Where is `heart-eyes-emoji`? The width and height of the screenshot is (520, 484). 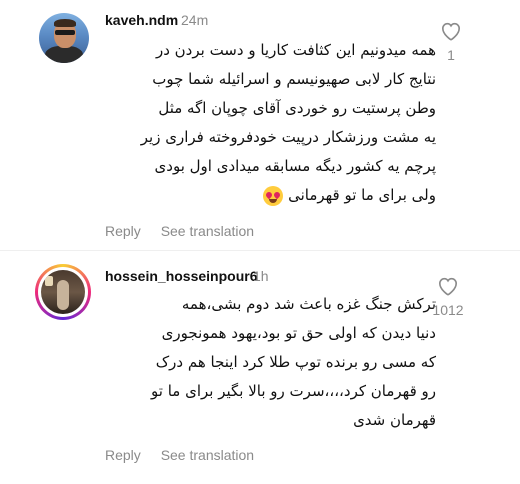 heart-eyes-emoji is located at coordinates (273, 195).